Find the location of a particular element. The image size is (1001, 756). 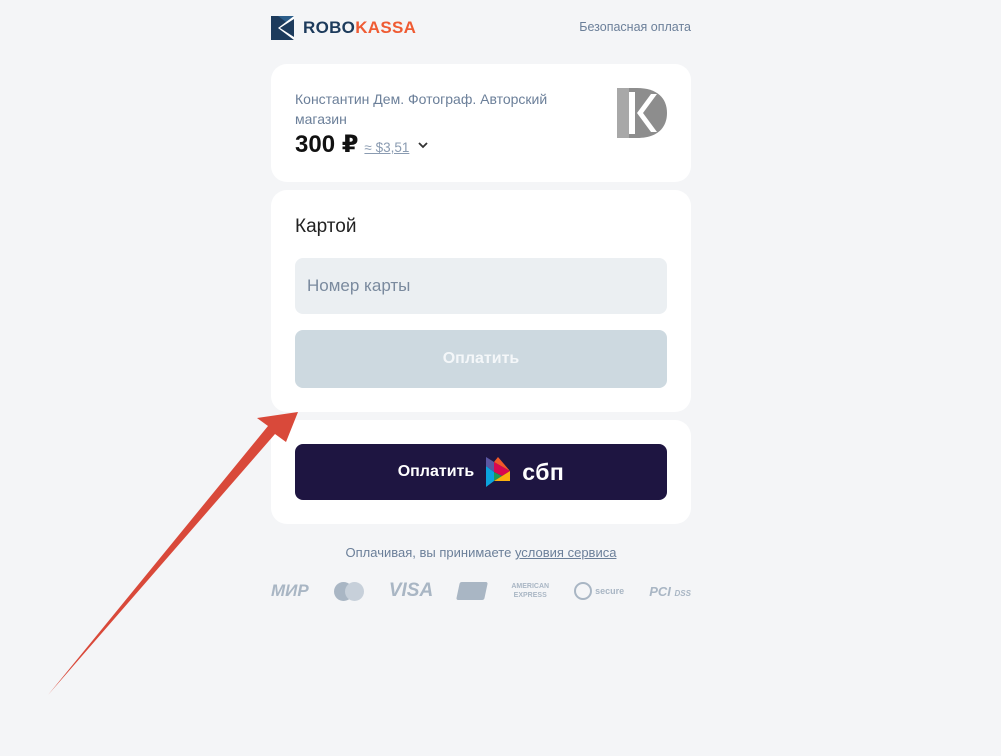

payment-logos: МИР VISA AMERICAN EXPRESS secure PCI DSS is located at coordinates (481, 591).